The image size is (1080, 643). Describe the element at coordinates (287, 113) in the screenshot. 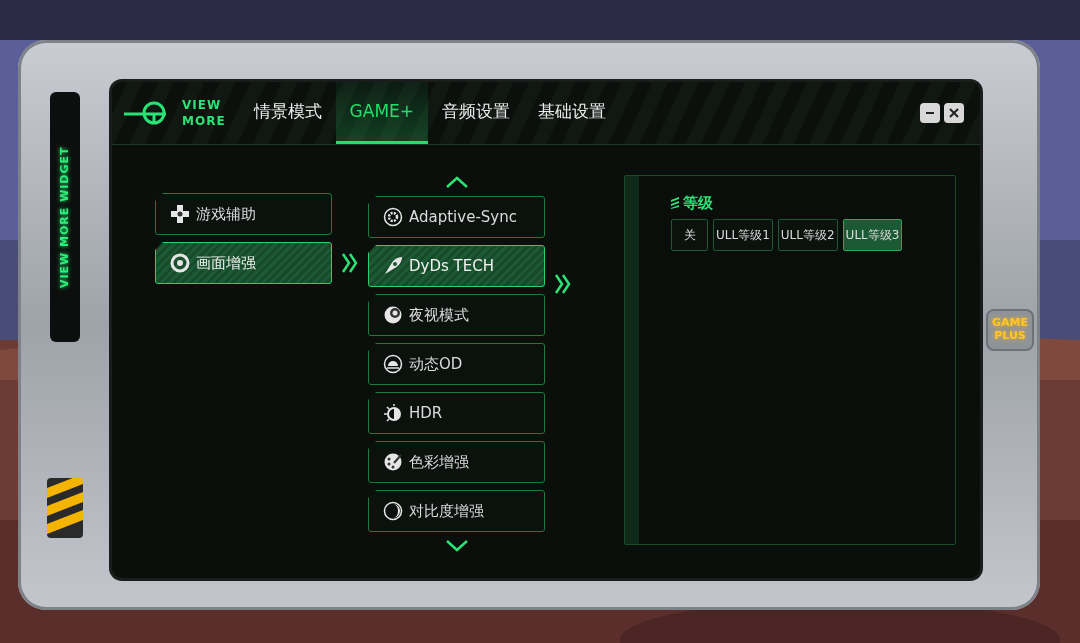

I see `tab: 情景模式` at that location.